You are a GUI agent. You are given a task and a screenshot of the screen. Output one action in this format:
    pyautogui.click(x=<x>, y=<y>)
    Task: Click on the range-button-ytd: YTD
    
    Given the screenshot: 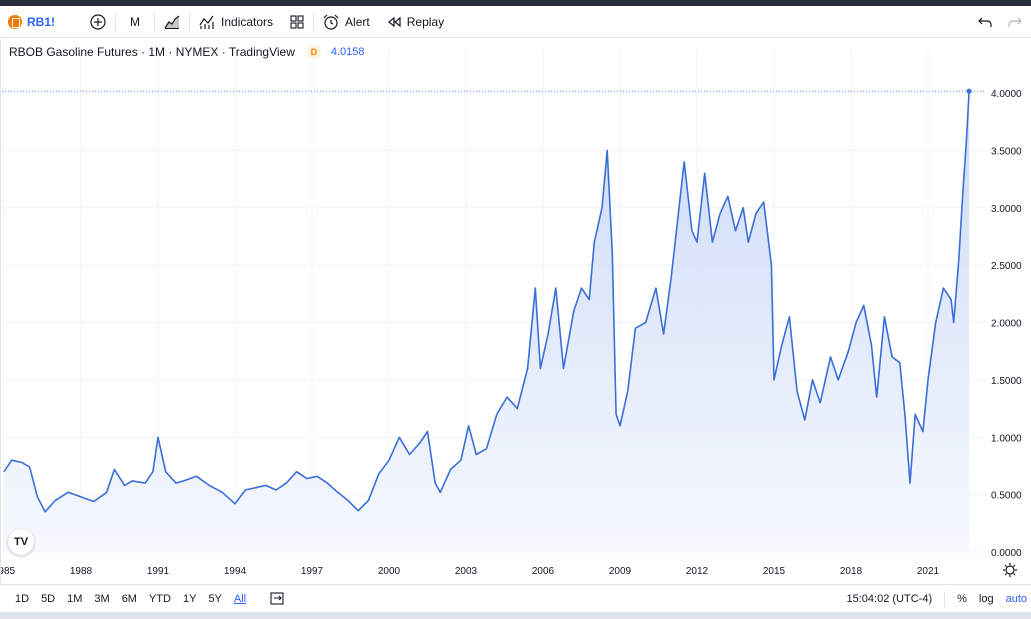 What is the action you would take?
    pyautogui.click(x=160, y=599)
    